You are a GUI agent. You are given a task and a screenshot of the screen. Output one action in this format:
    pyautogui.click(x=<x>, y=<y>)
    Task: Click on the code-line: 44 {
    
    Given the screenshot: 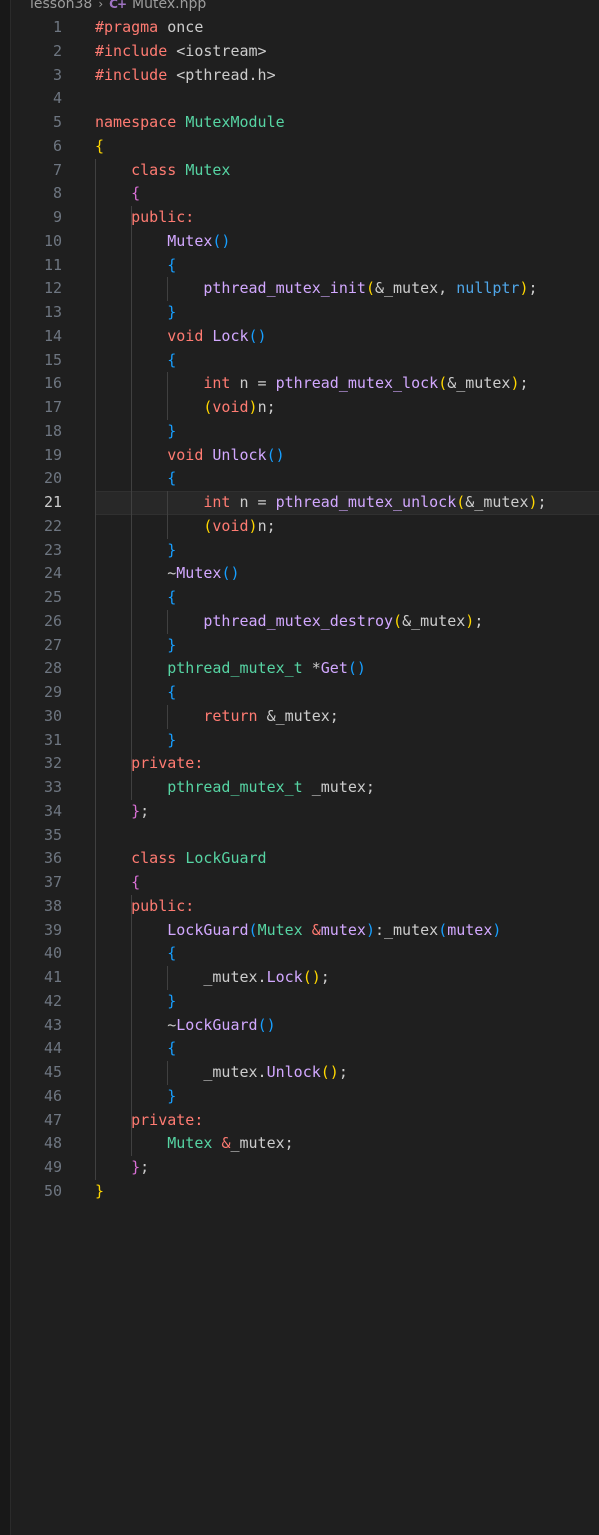 What is the action you would take?
    pyautogui.click(x=305, y=1049)
    